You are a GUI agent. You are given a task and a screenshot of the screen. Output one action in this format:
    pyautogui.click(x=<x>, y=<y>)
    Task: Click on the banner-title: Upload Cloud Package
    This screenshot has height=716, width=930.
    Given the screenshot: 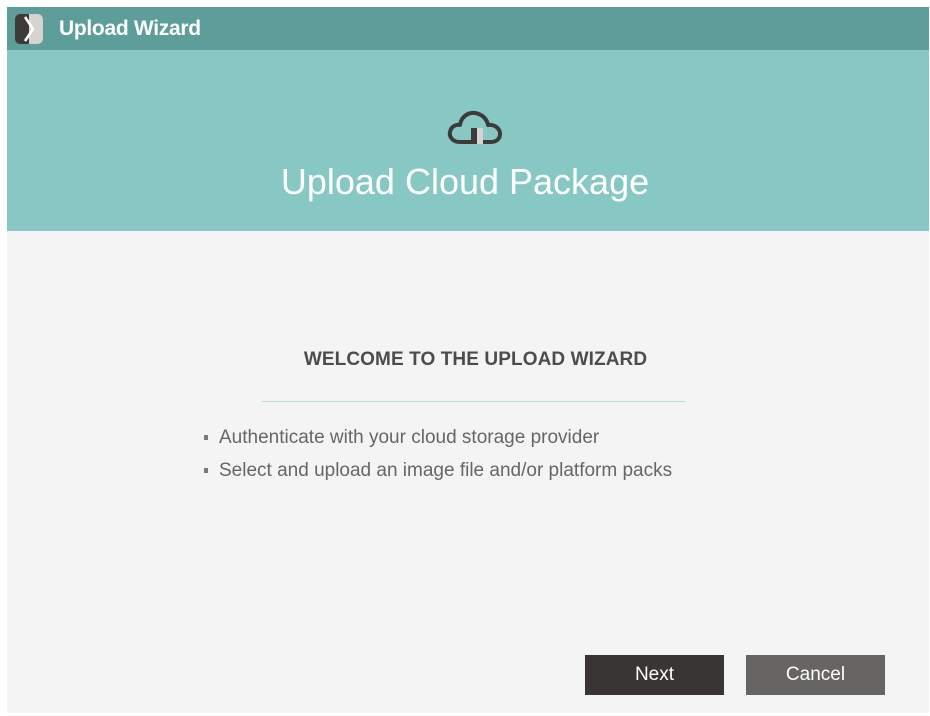 What is the action you would take?
    pyautogui.click(x=465, y=181)
    